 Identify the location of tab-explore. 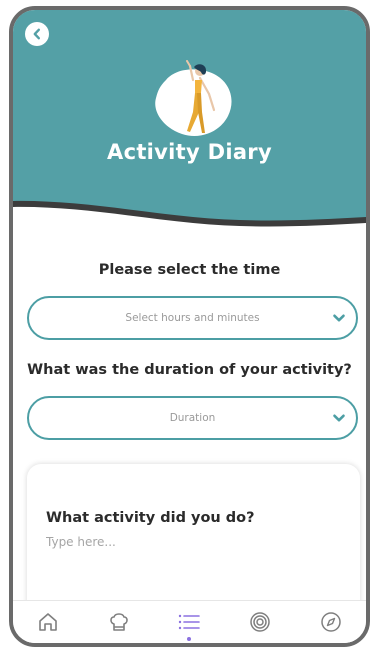
(331, 622).